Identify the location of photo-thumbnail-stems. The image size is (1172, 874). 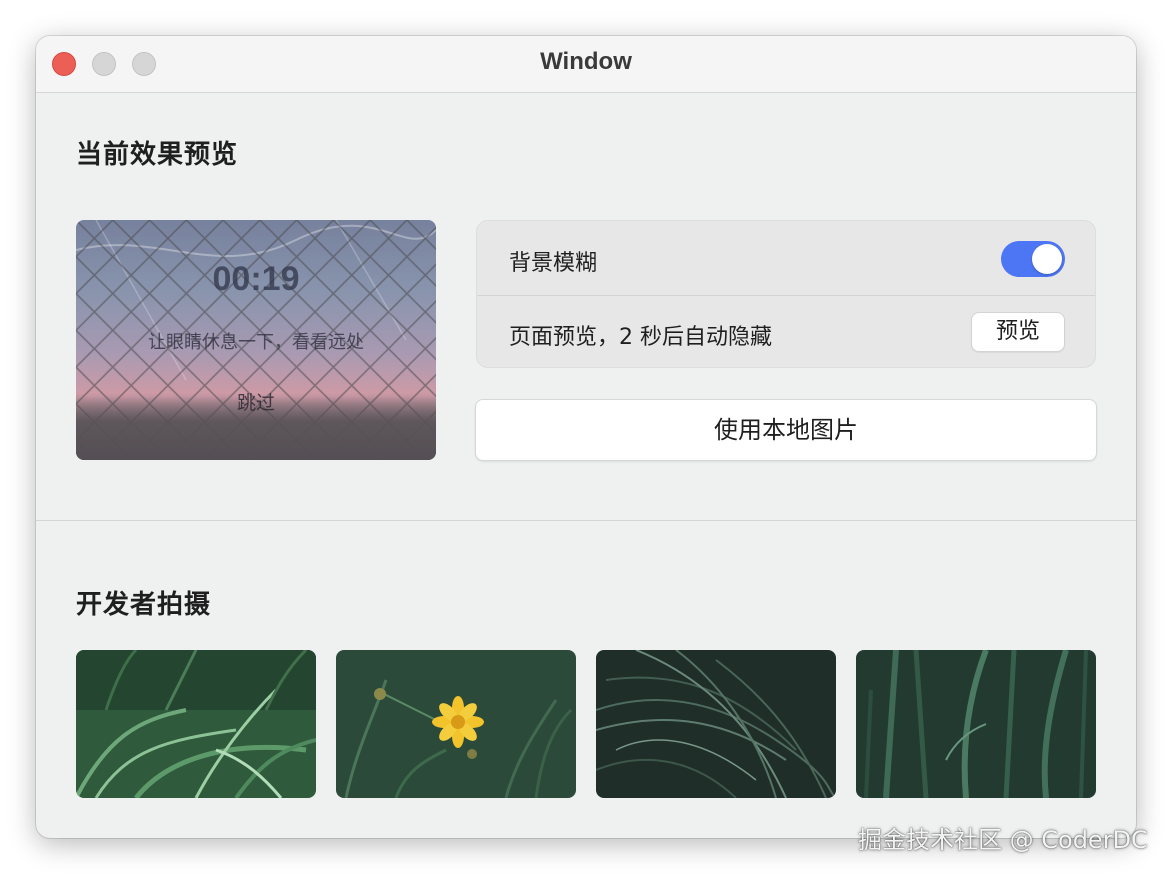
(976, 724).